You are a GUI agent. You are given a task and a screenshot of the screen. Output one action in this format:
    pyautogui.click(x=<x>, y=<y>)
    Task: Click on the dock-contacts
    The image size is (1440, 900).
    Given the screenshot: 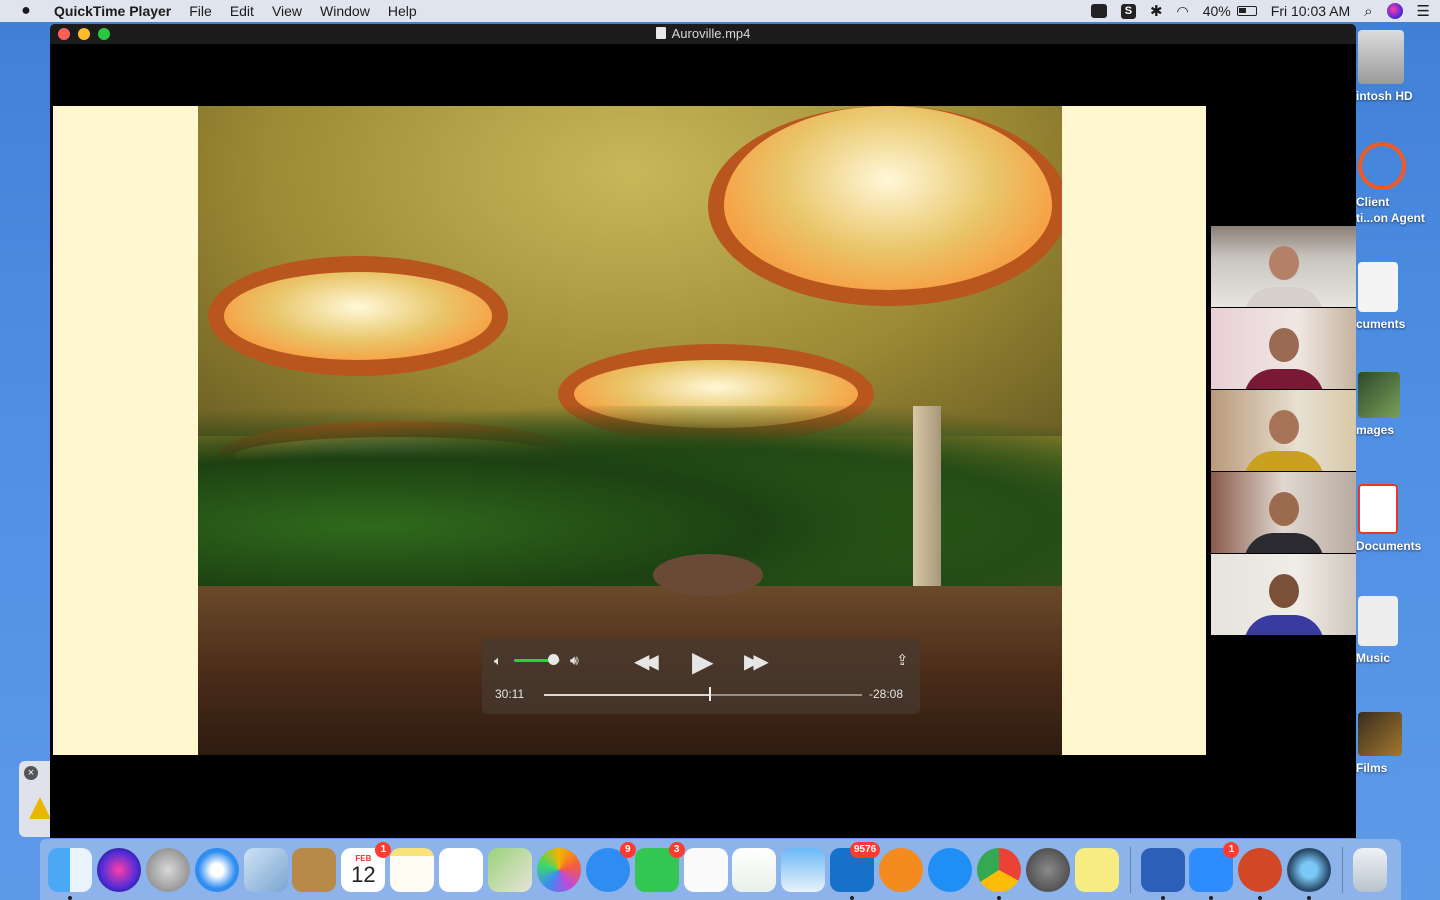 What is the action you would take?
    pyautogui.click(x=314, y=869)
    